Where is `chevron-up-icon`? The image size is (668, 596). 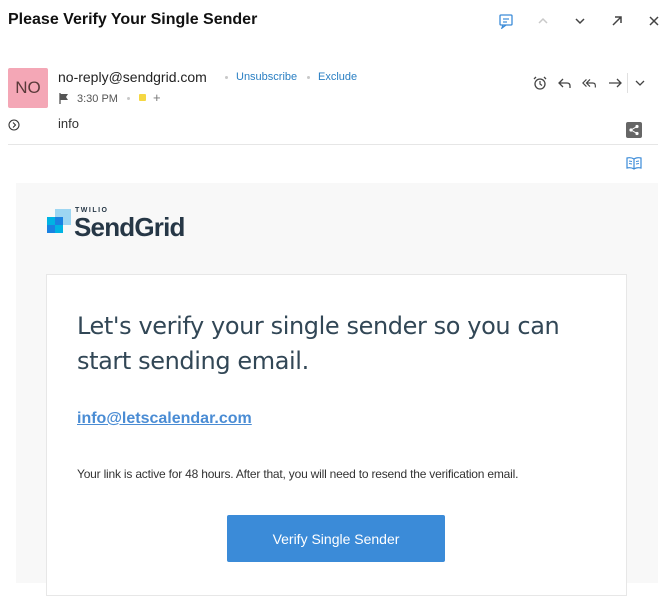 chevron-up-icon is located at coordinates (543, 21).